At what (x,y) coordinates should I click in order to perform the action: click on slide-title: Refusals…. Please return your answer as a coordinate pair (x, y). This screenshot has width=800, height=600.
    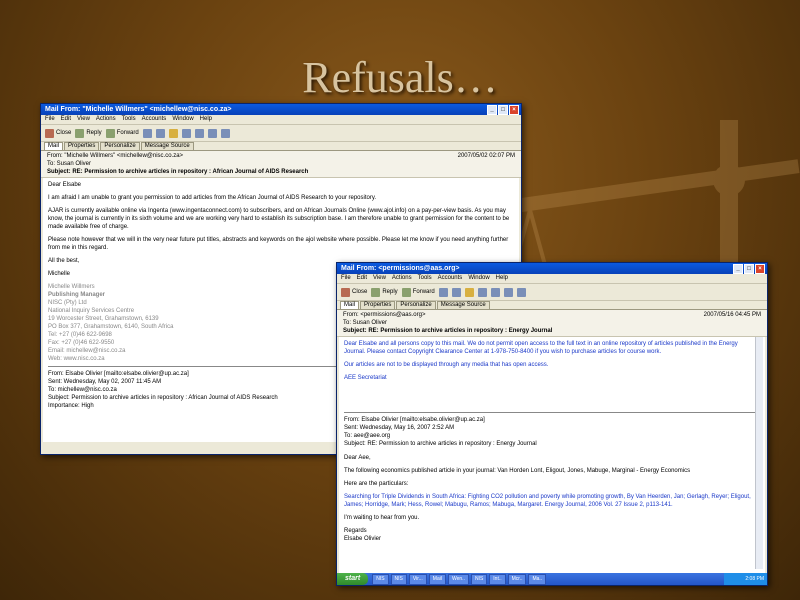
    Looking at the image, I should click on (400, 77).